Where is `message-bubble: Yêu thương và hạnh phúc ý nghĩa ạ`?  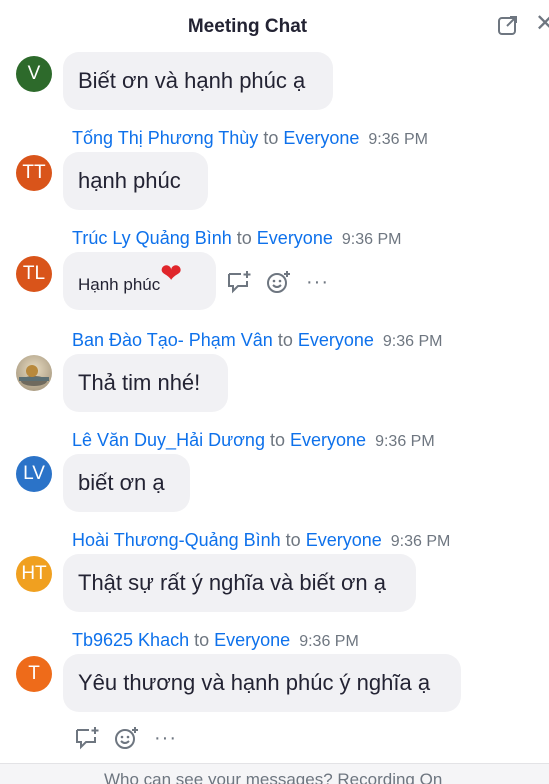
message-bubble: Yêu thương và hạnh phúc ý nghĩa ạ is located at coordinates (262, 683).